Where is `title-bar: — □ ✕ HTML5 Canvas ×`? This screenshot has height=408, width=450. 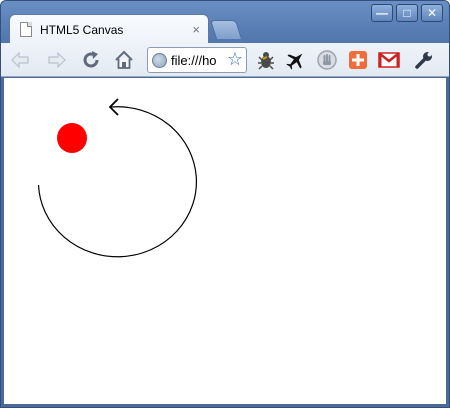 title-bar: — □ ✕ HTML5 Canvas × is located at coordinates (225, 22).